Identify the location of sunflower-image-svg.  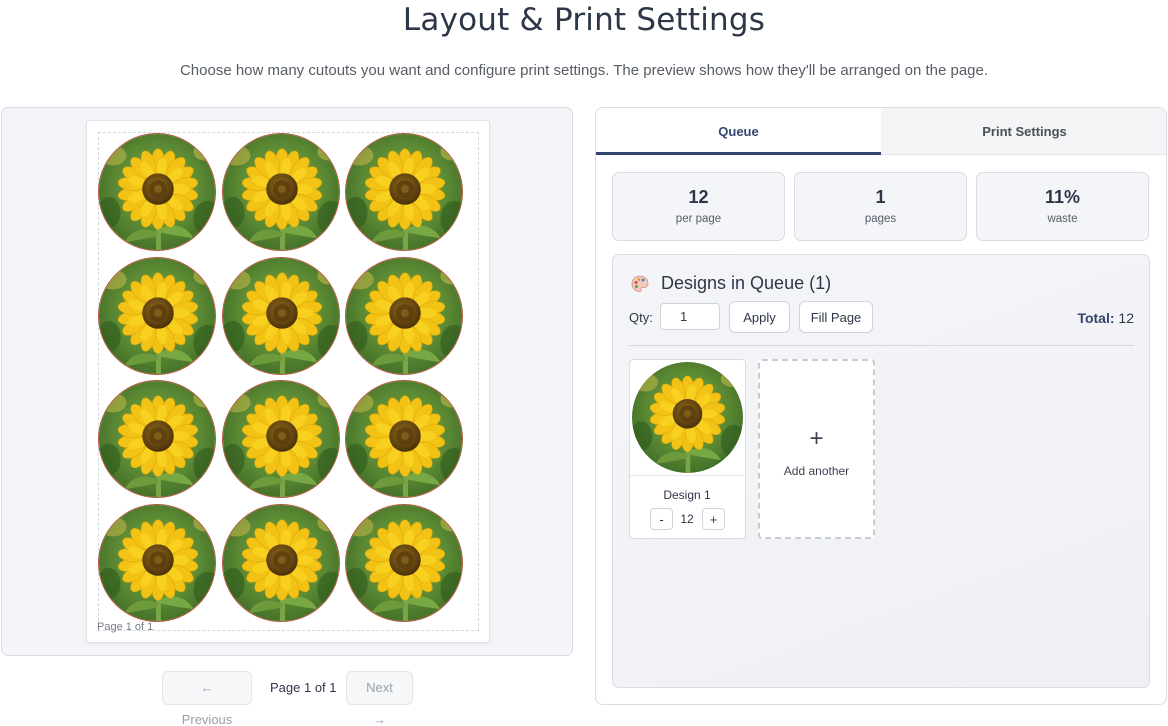
(687, 417).